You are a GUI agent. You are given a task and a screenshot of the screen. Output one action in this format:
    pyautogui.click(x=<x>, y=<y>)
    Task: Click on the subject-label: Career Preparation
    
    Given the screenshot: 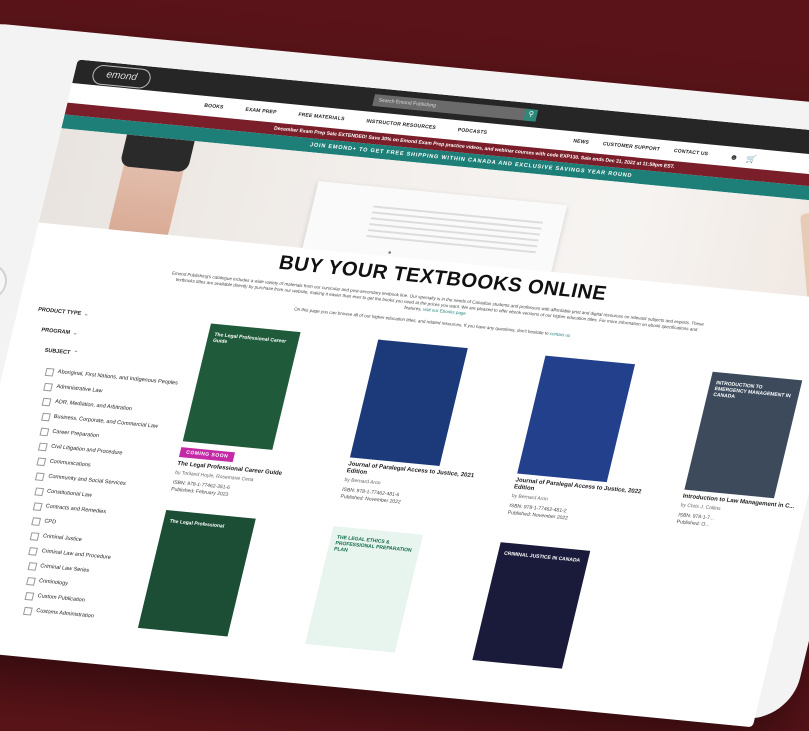 What is the action you would take?
    pyautogui.click(x=75, y=434)
    